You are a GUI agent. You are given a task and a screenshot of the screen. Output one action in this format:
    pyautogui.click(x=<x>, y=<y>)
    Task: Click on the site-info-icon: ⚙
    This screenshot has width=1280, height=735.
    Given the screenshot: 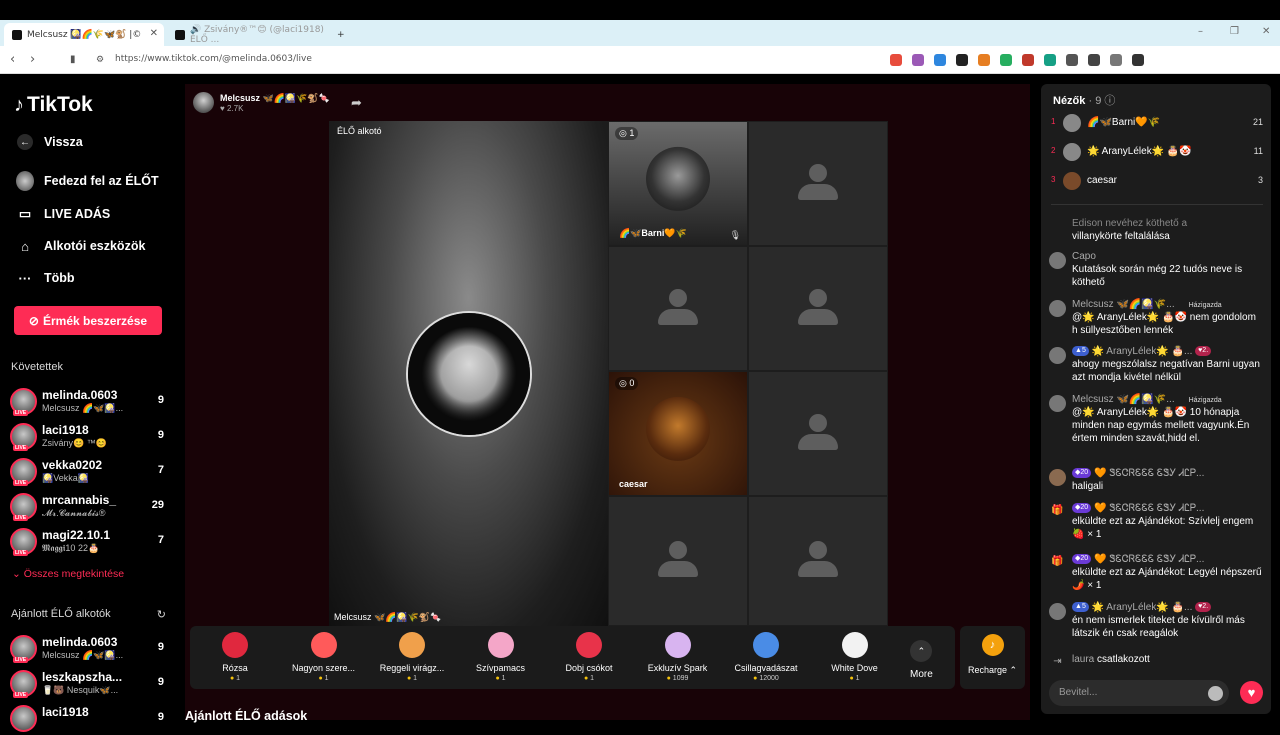 What is the action you would take?
    pyautogui.click(x=100, y=60)
    